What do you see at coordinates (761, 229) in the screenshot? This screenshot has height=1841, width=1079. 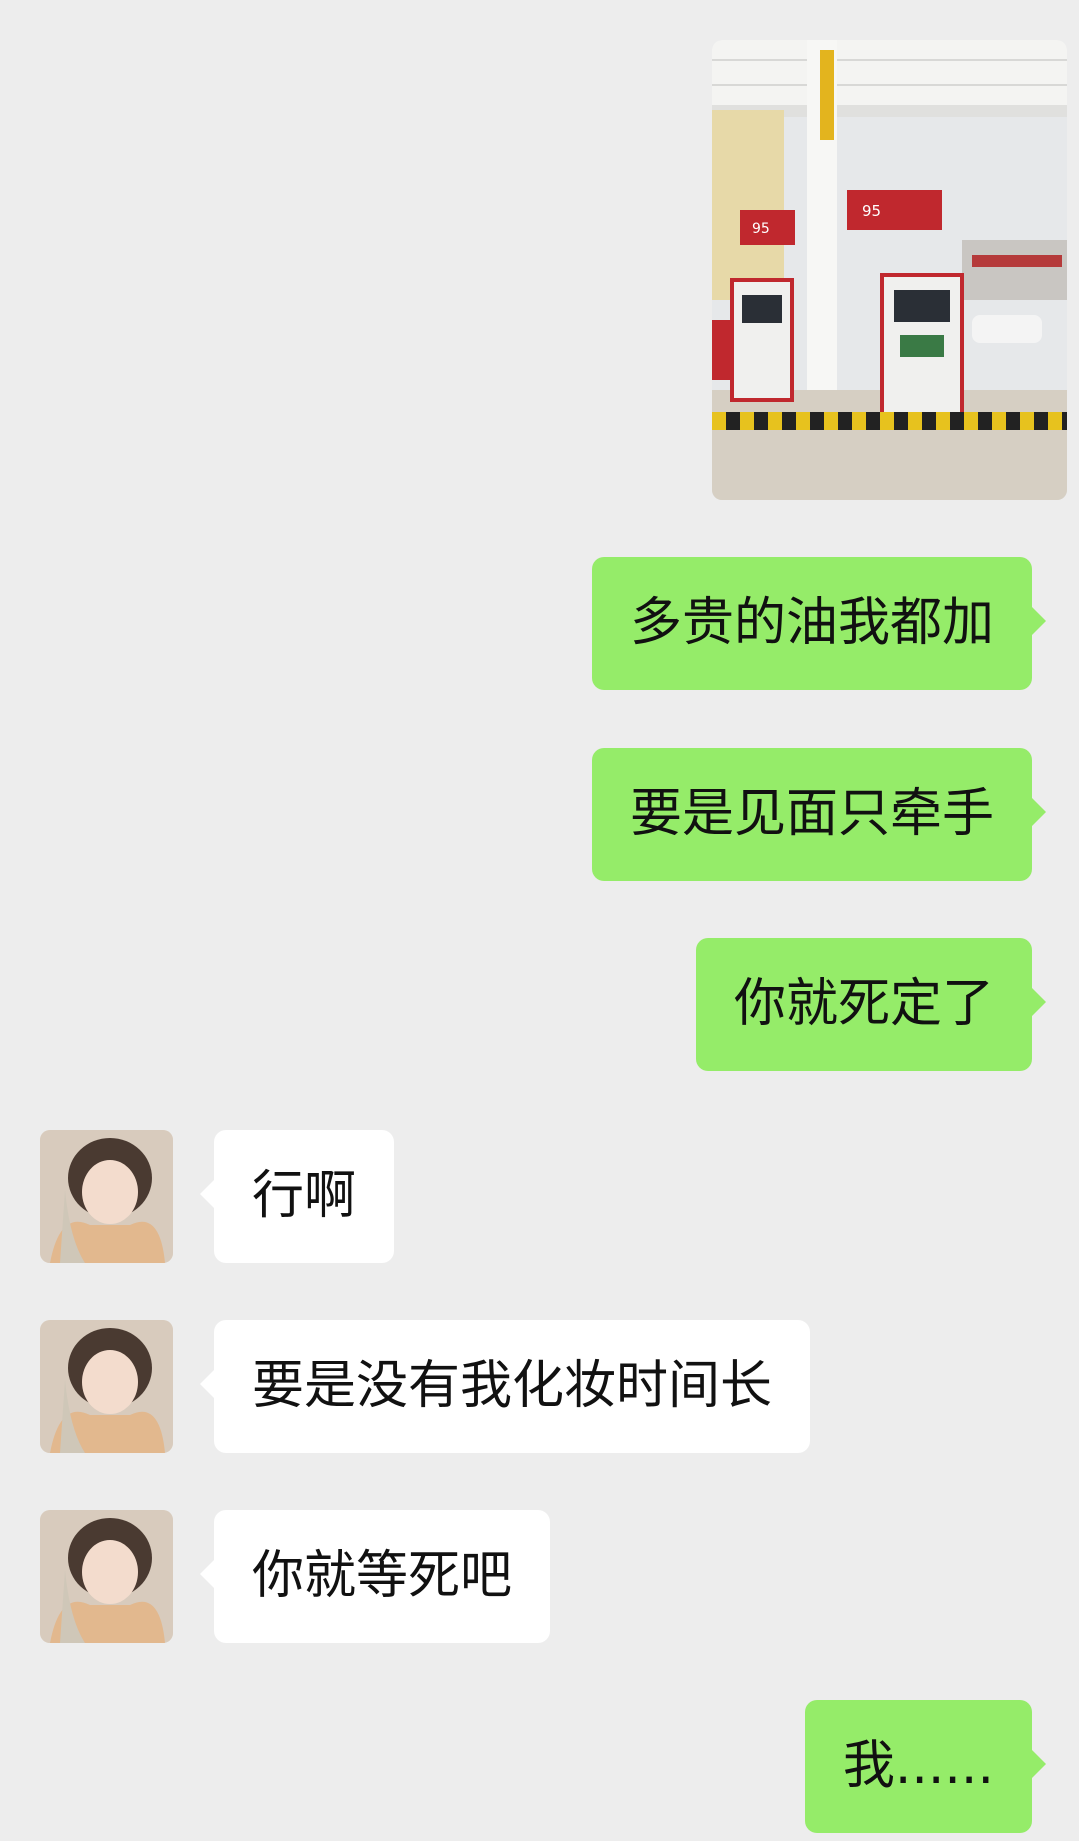 I see `photo-price-left: 95` at bounding box center [761, 229].